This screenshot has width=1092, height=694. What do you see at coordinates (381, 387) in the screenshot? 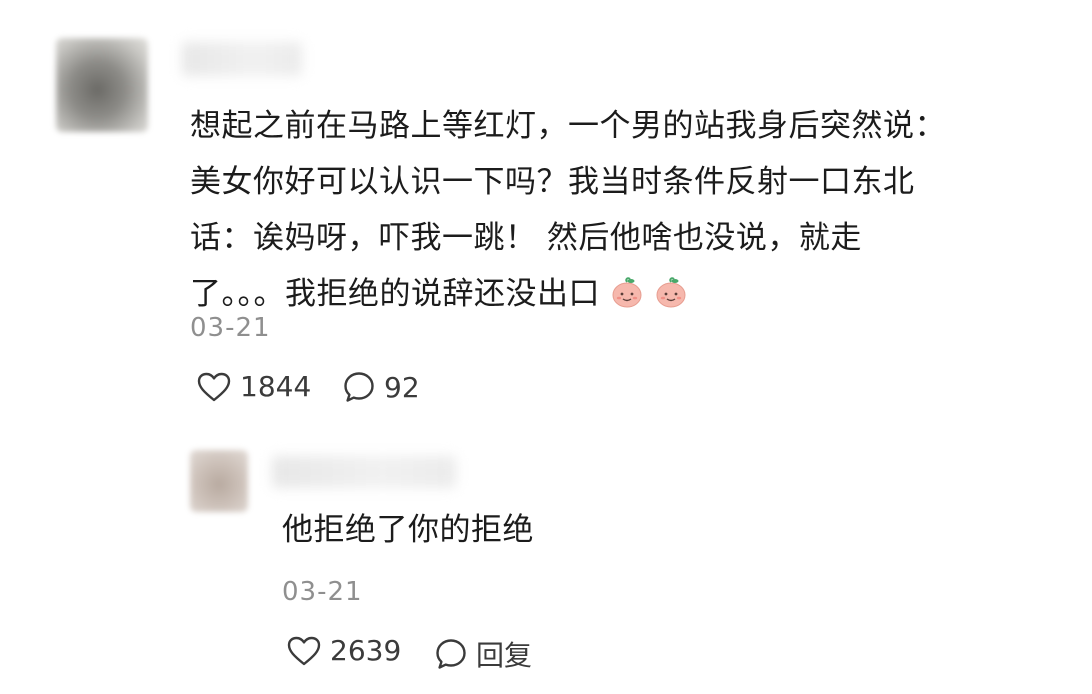
I see `reply-button: 92` at bounding box center [381, 387].